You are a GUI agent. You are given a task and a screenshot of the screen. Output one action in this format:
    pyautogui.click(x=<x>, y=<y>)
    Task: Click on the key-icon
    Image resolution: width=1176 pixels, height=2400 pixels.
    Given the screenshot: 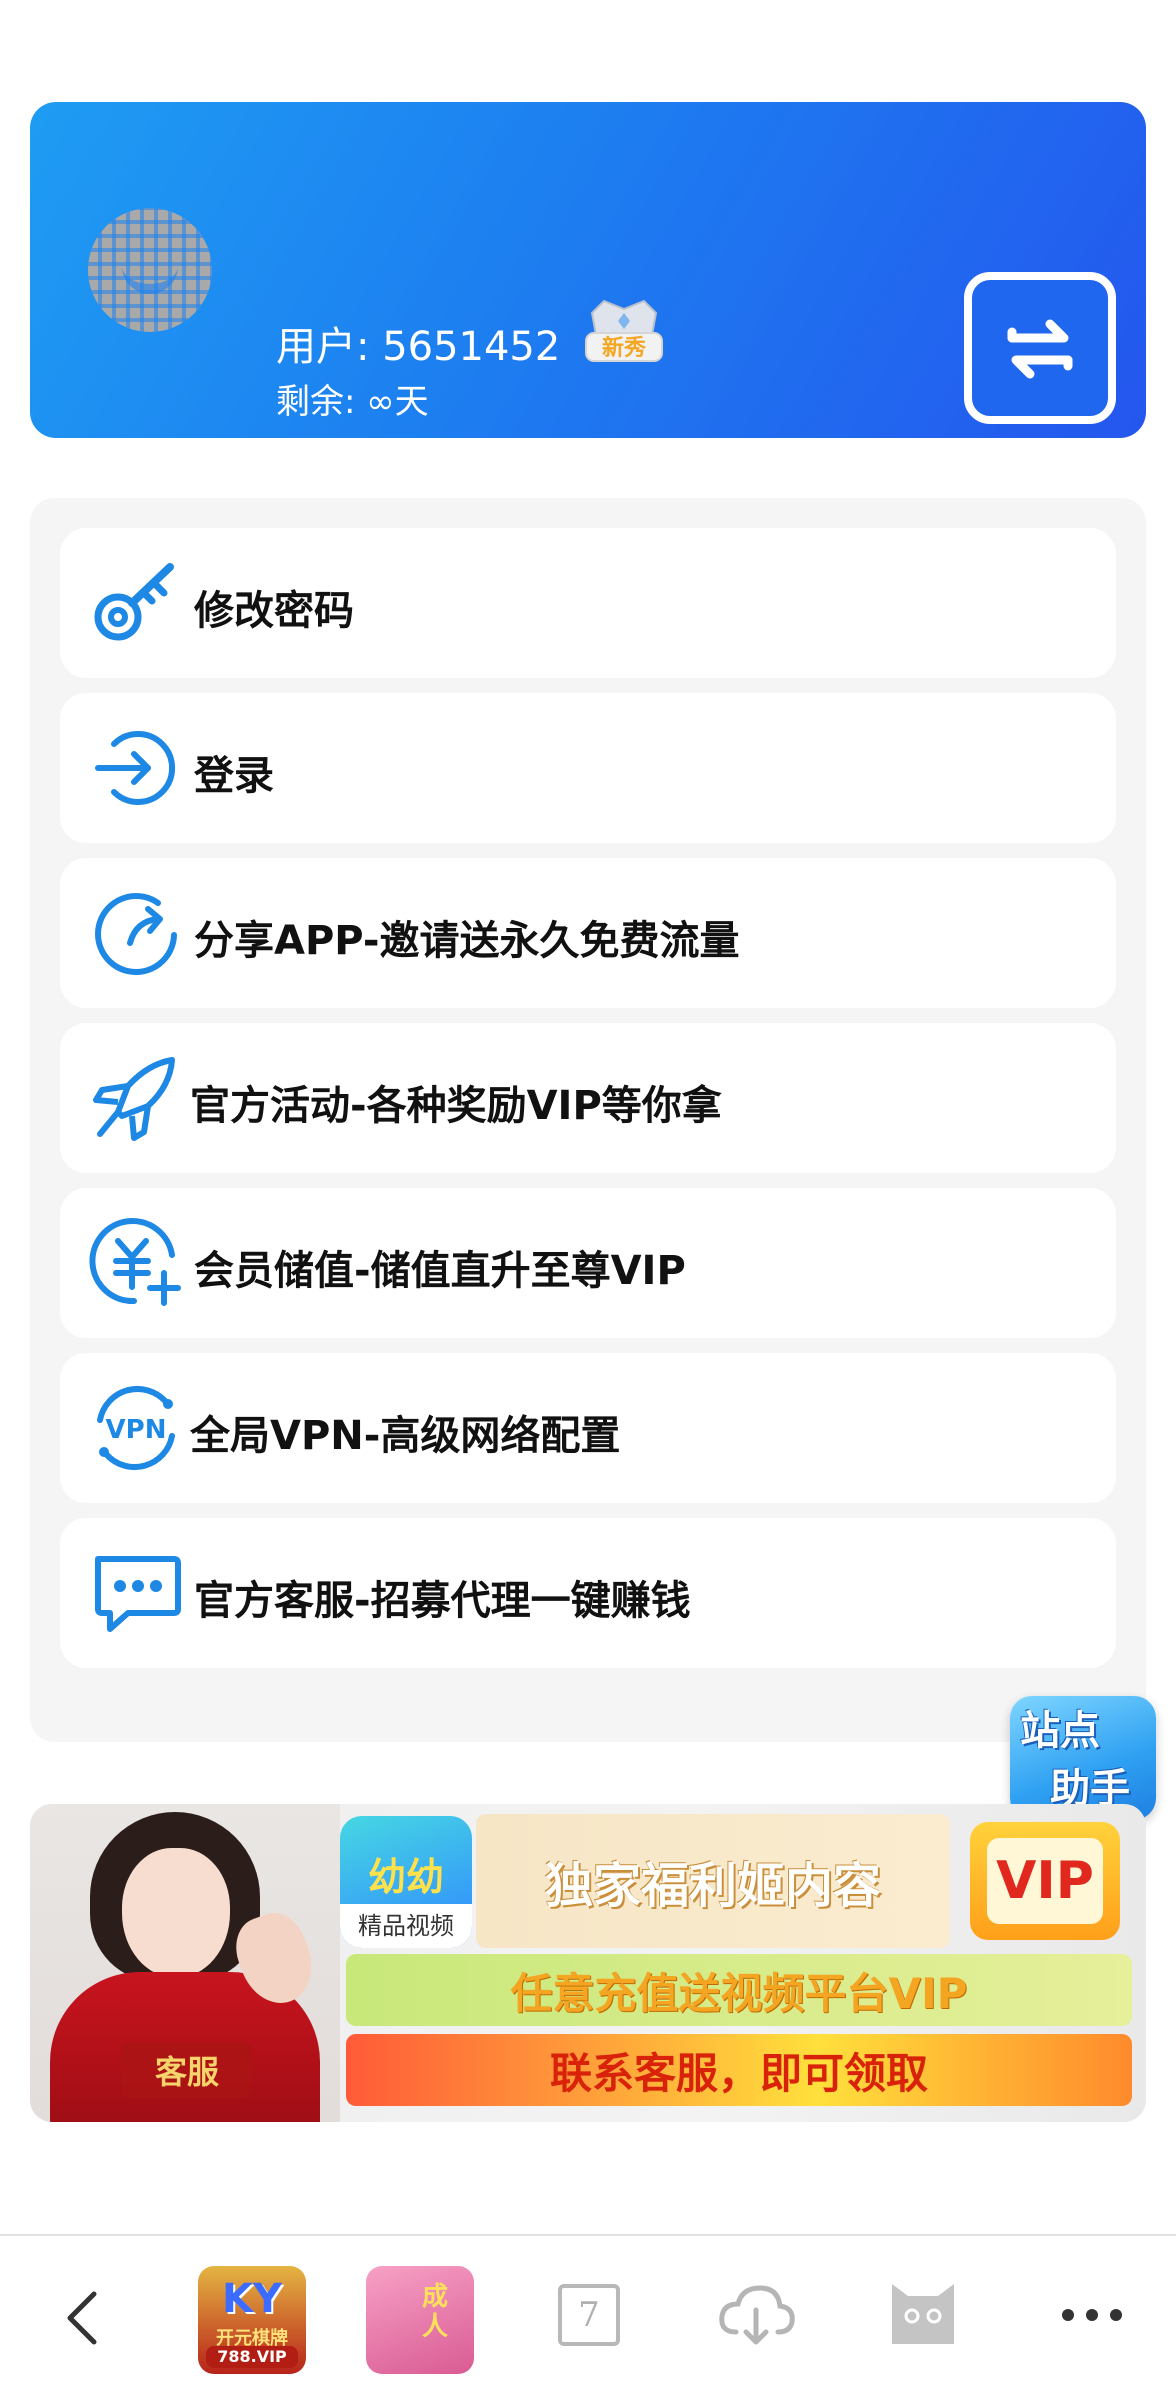 What is the action you would take?
    pyautogui.click(x=134, y=602)
    